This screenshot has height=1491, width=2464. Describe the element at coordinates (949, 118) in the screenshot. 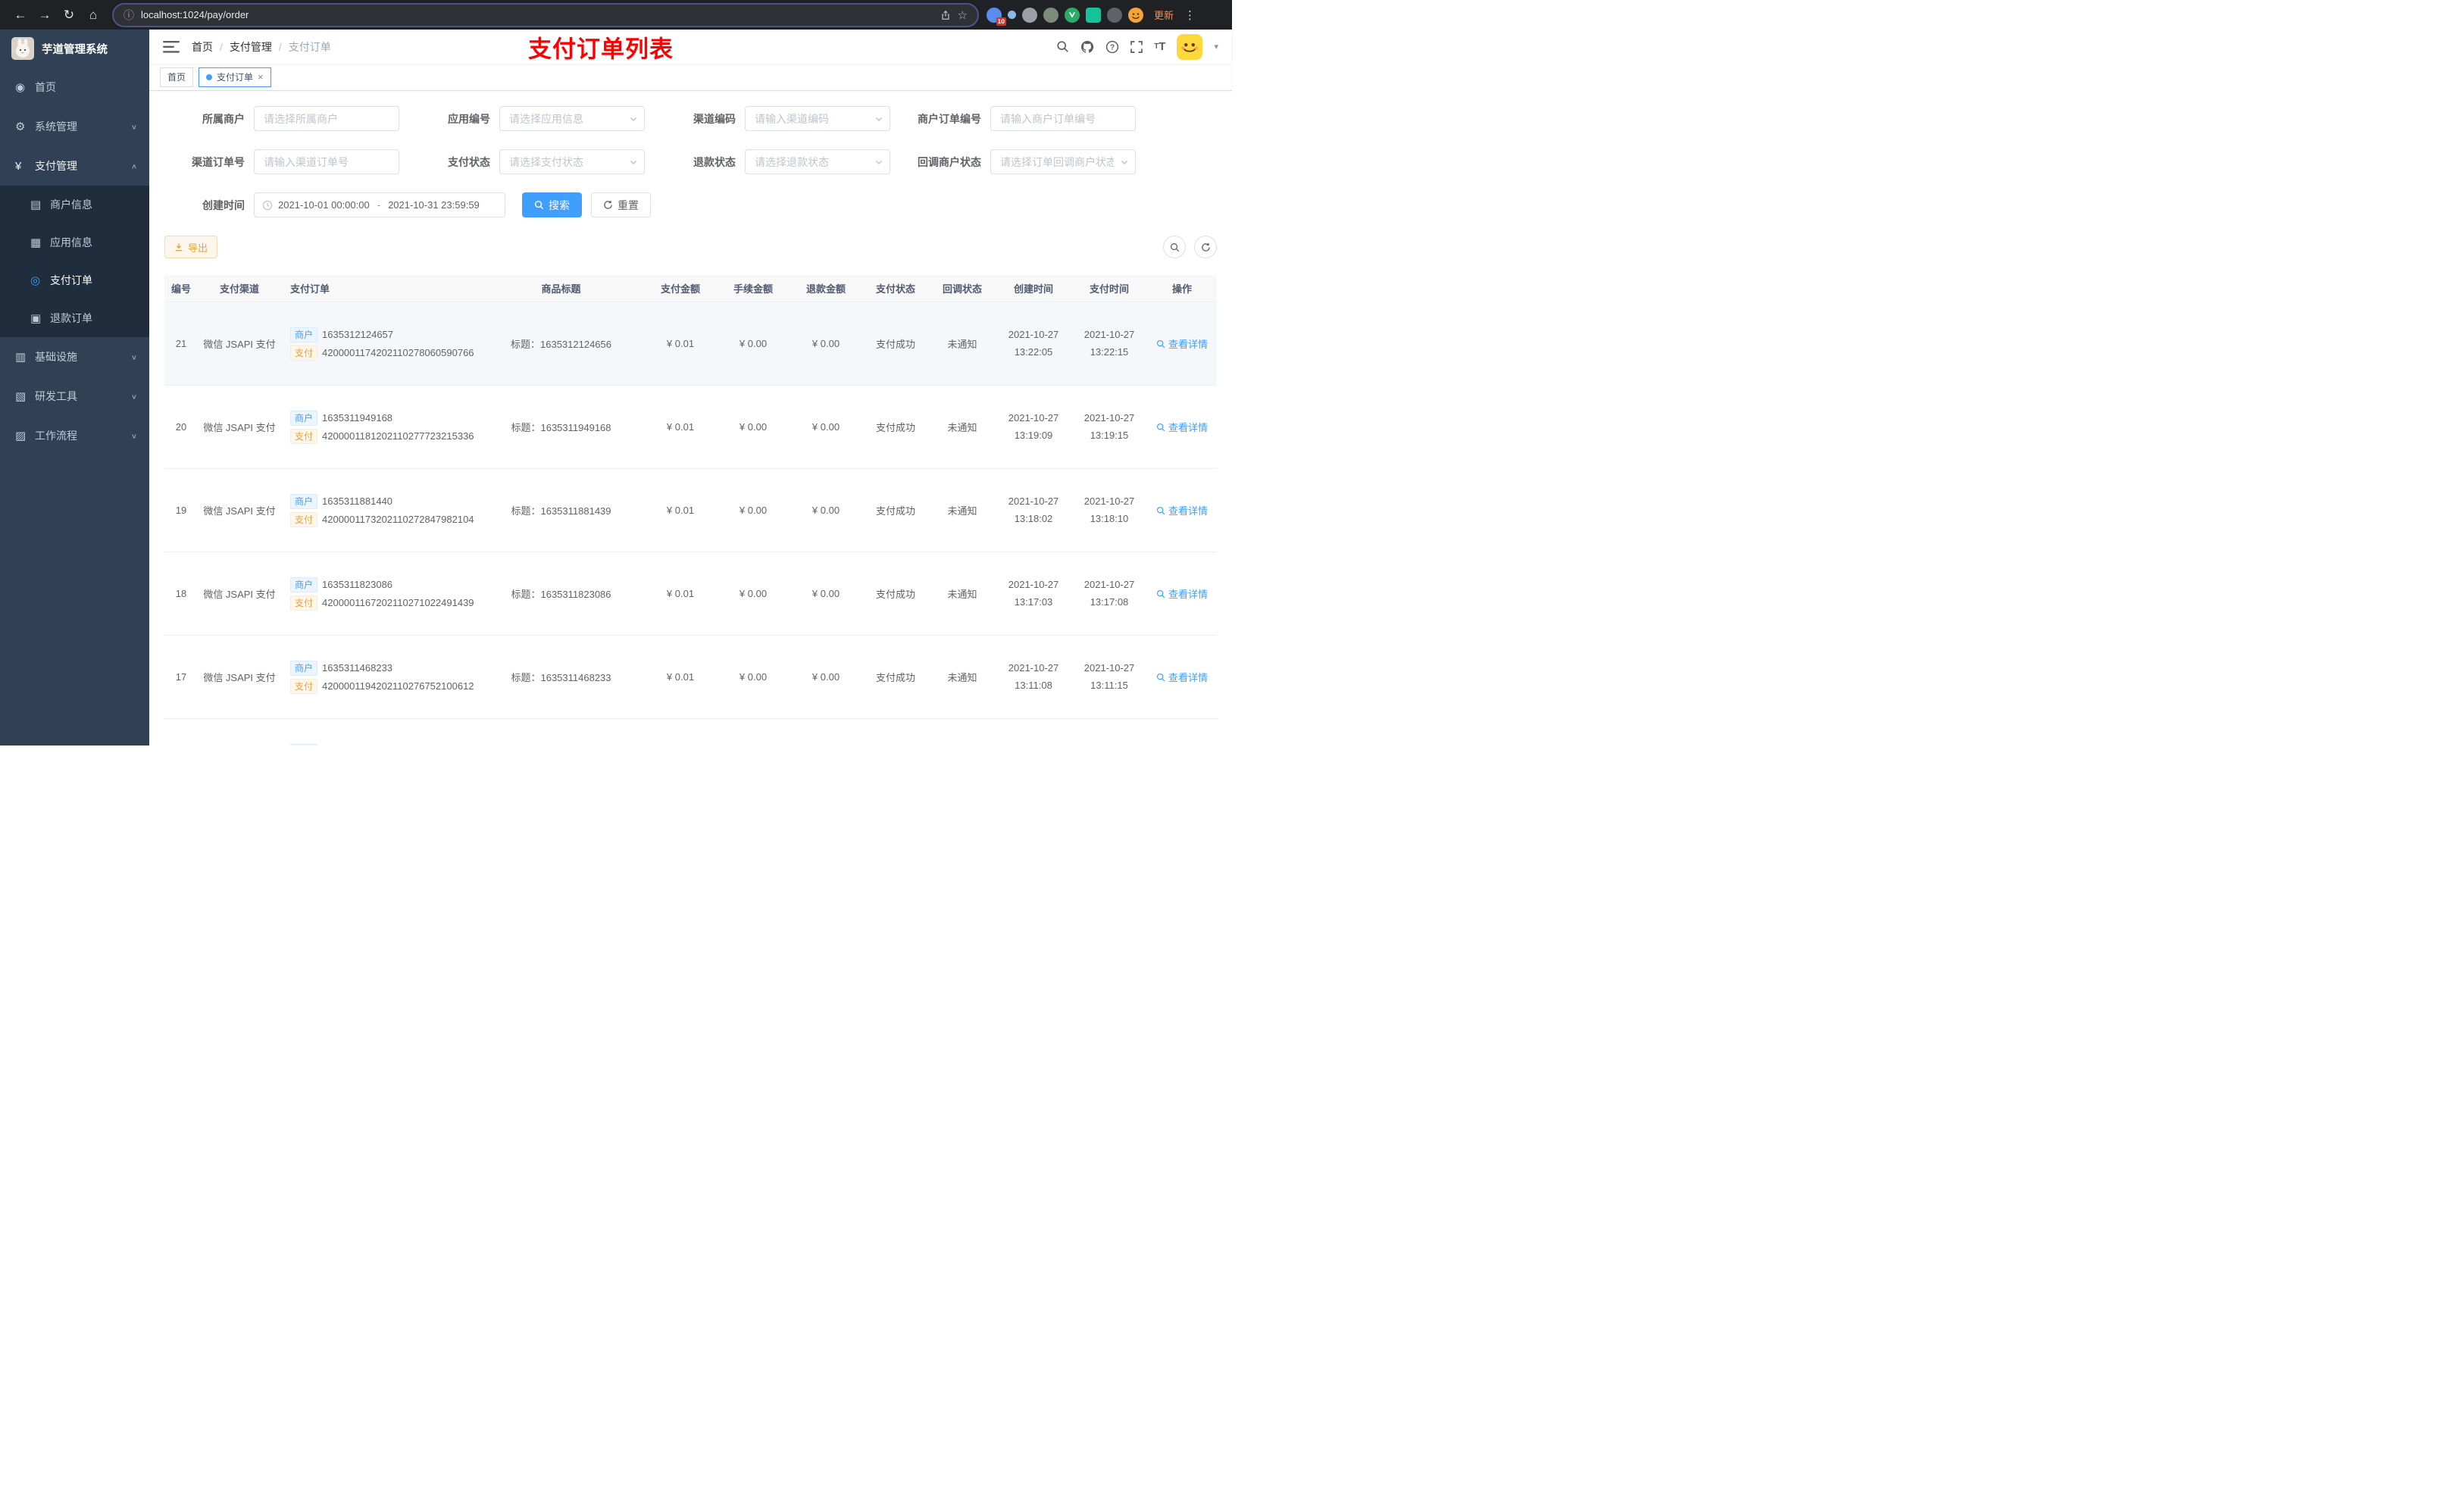

I see `filter-label: 商户订单编号` at that location.